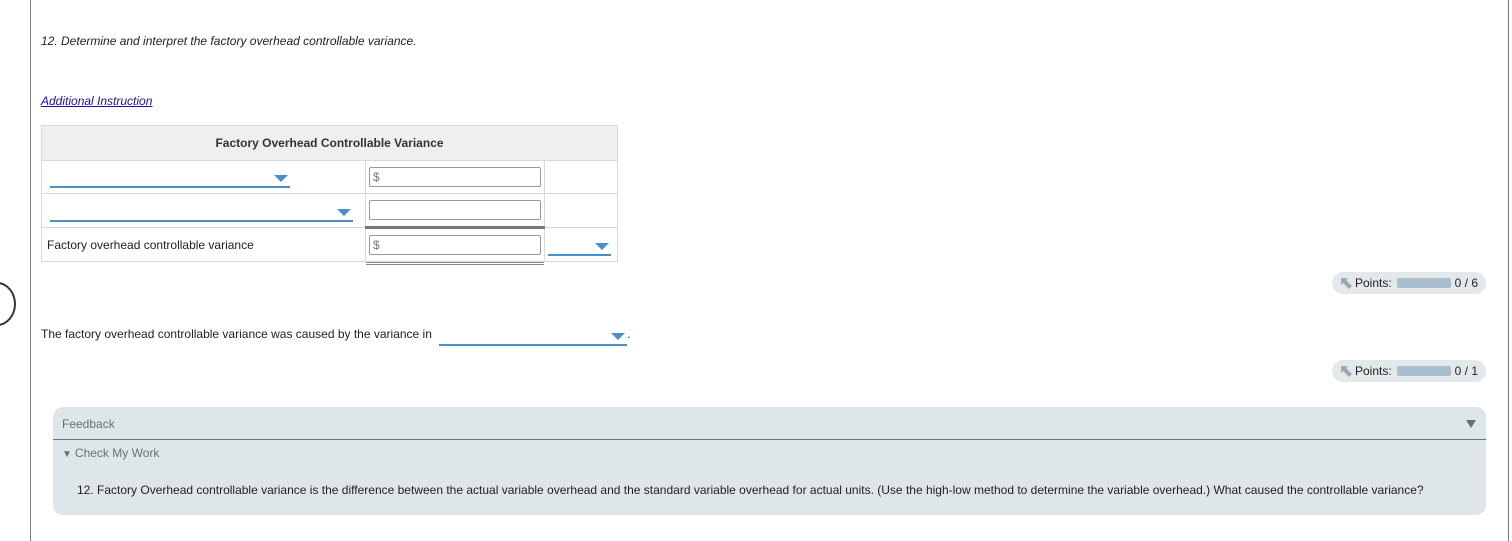 This screenshot has height=541, width=1512. I want to click on triangle-down-icon: ▼, so click(67, 454).